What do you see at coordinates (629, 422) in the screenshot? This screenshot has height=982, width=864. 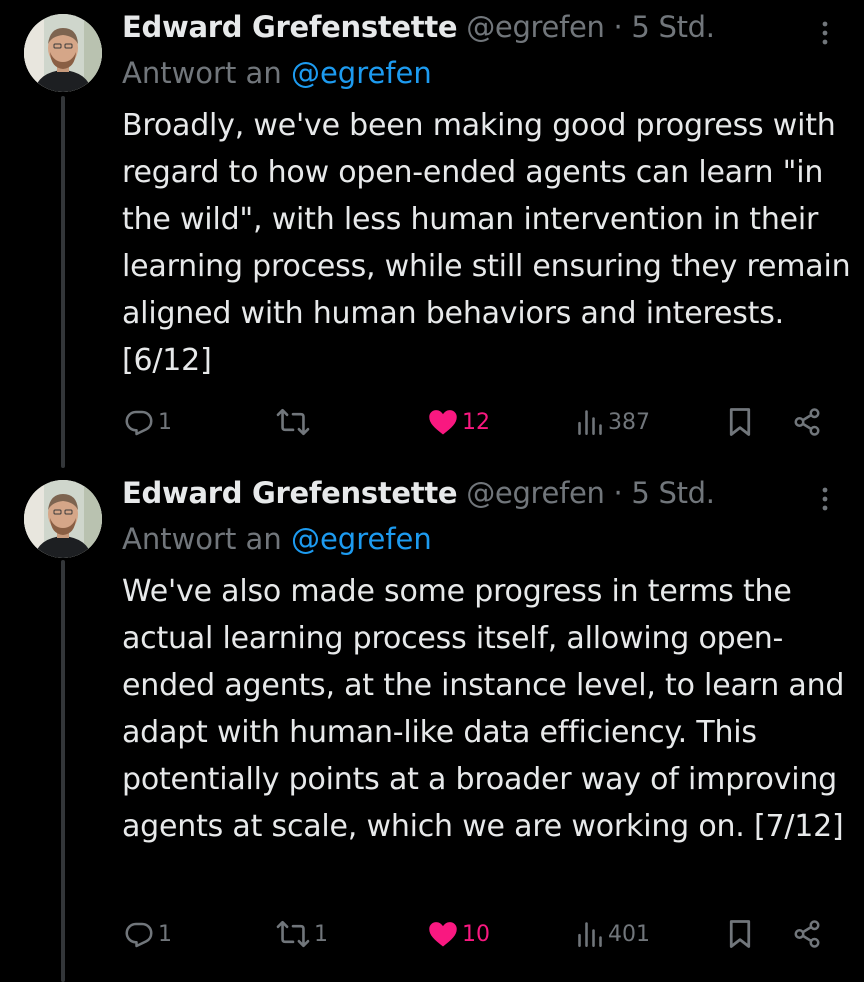 I see `views-count: 387` at bounding box center [629, 422].